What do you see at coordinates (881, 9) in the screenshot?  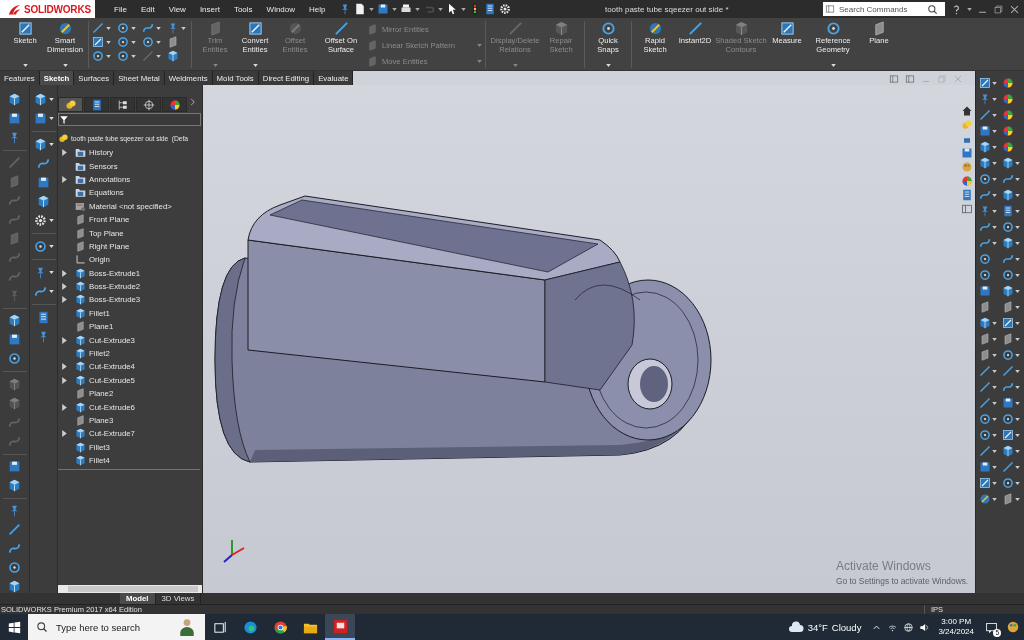 I see `search-input: Search Commands` at bounding box center [881, 9].